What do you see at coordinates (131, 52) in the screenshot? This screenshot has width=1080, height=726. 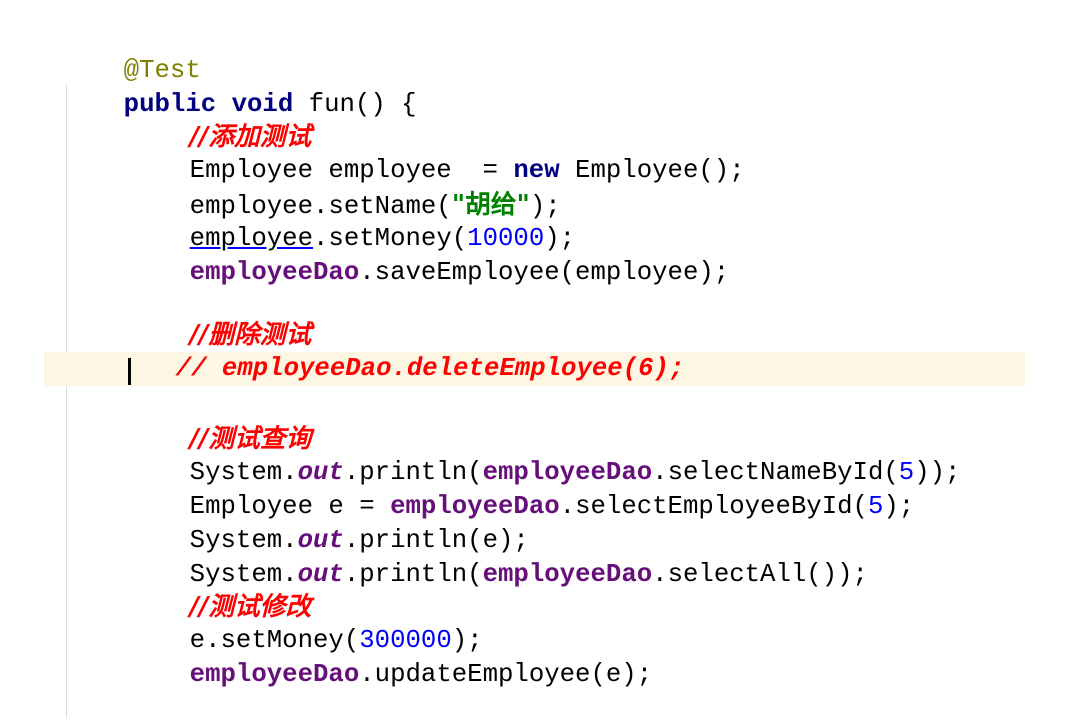 I see `code-line-annotation: @Test` at bounding box center [131, 52].